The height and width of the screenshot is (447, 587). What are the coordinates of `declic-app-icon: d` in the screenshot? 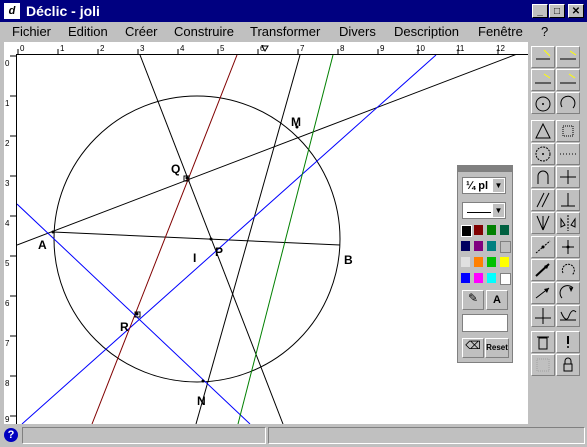 It's located at (12, 11).